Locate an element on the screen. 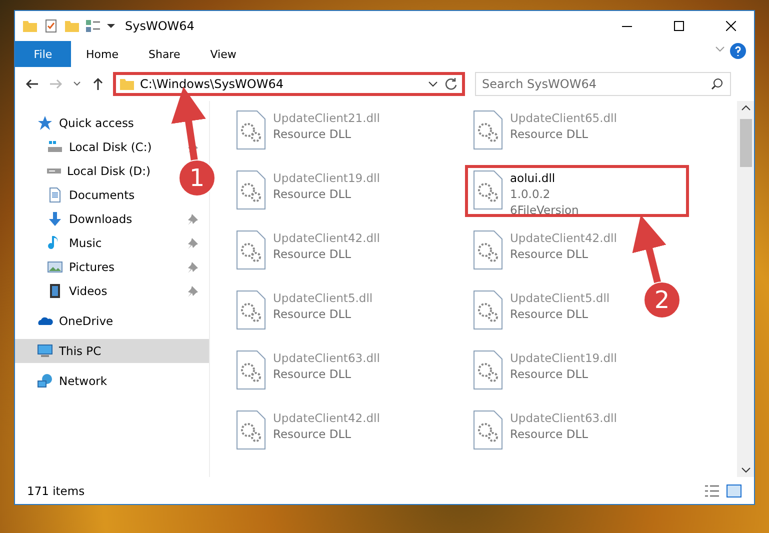  sidebar-item: Videos is located at coordinates (112, 291).